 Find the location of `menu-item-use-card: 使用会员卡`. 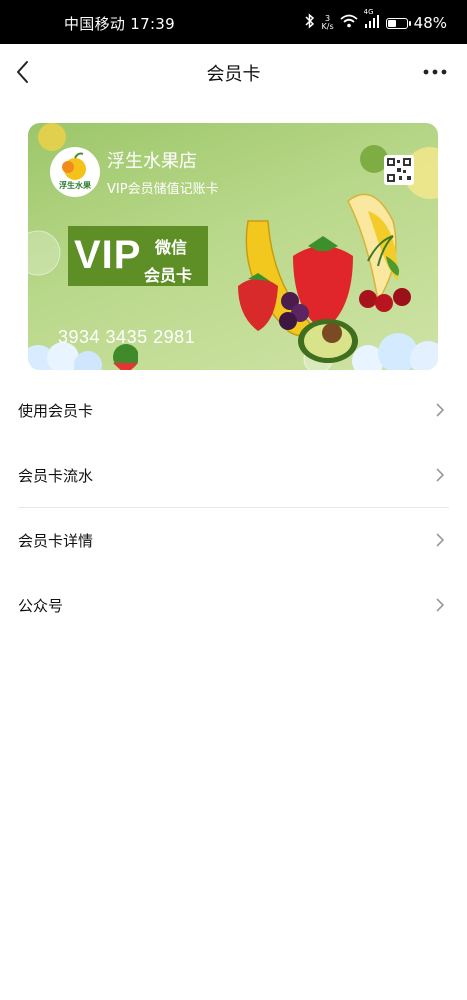

menu-item-use-card: 使用会员卡 is located at coordinates (233, 410).